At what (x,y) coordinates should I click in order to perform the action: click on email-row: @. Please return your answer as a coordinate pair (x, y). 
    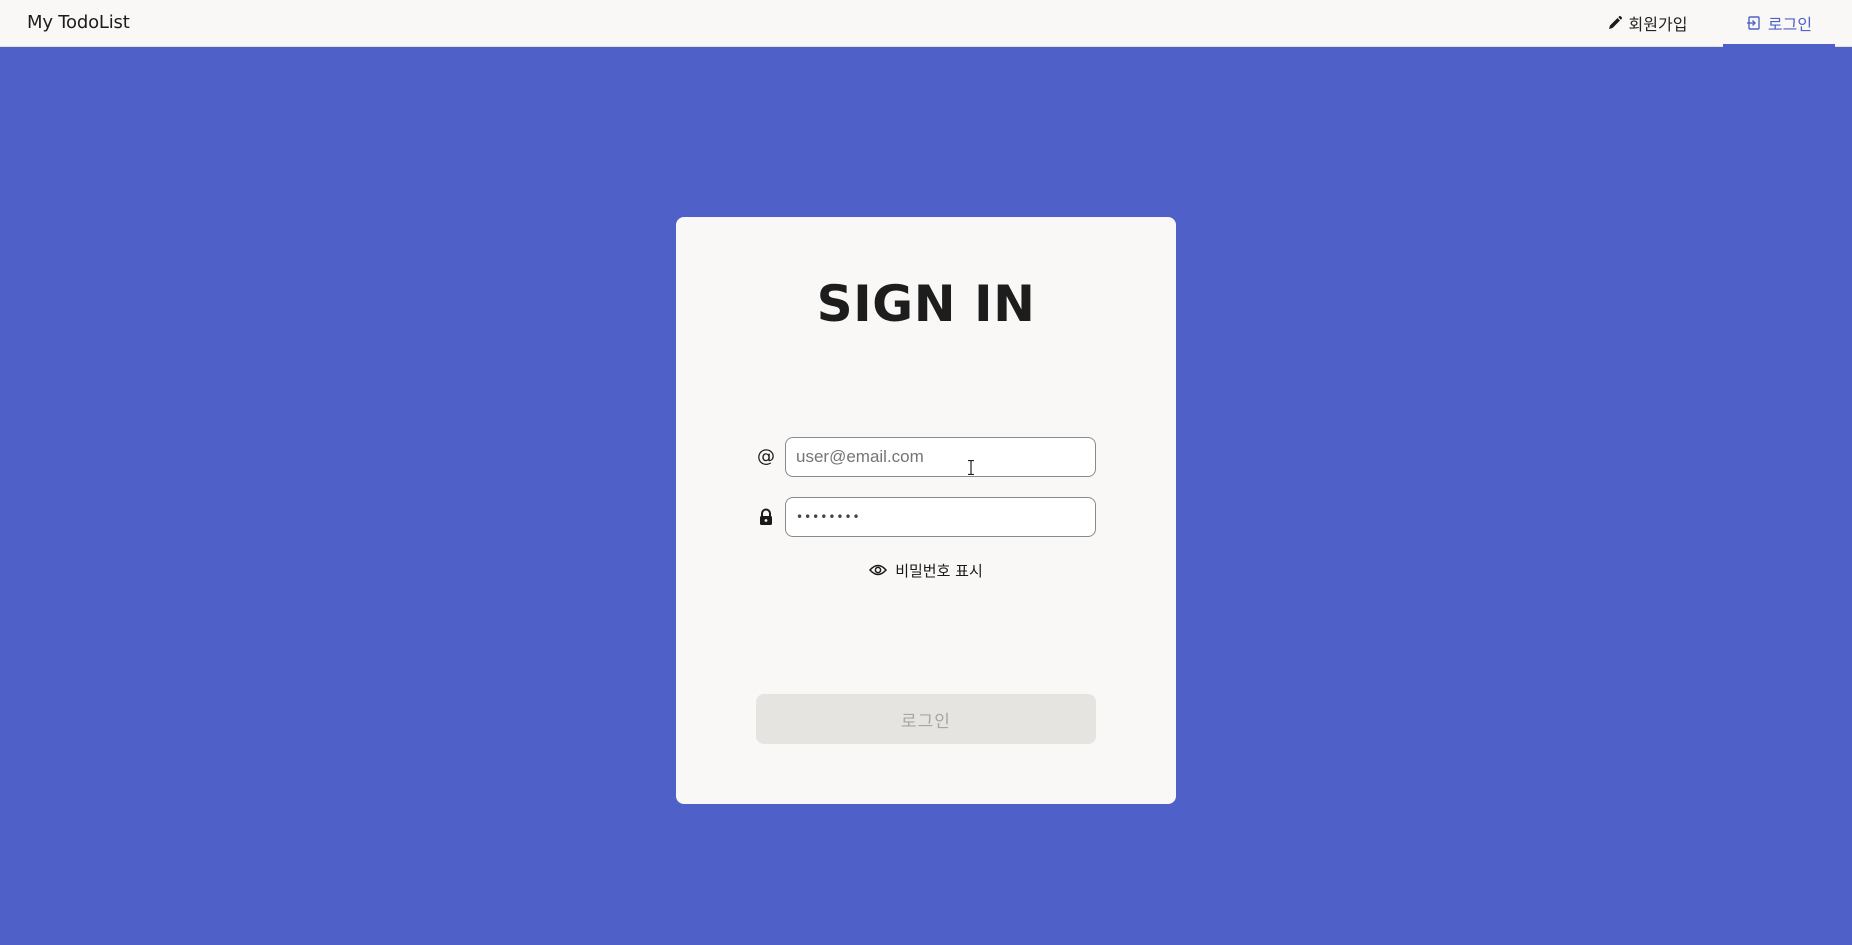
    Looking at the image, I should click on (926, 457).